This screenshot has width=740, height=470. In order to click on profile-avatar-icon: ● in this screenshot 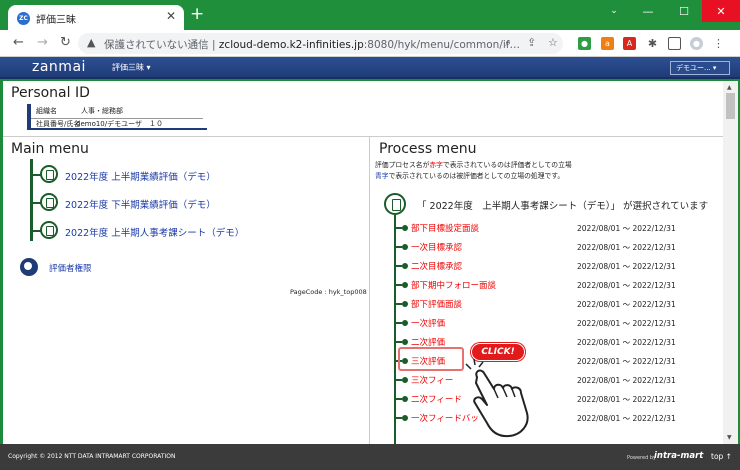, I will do `click(696, 43)`.